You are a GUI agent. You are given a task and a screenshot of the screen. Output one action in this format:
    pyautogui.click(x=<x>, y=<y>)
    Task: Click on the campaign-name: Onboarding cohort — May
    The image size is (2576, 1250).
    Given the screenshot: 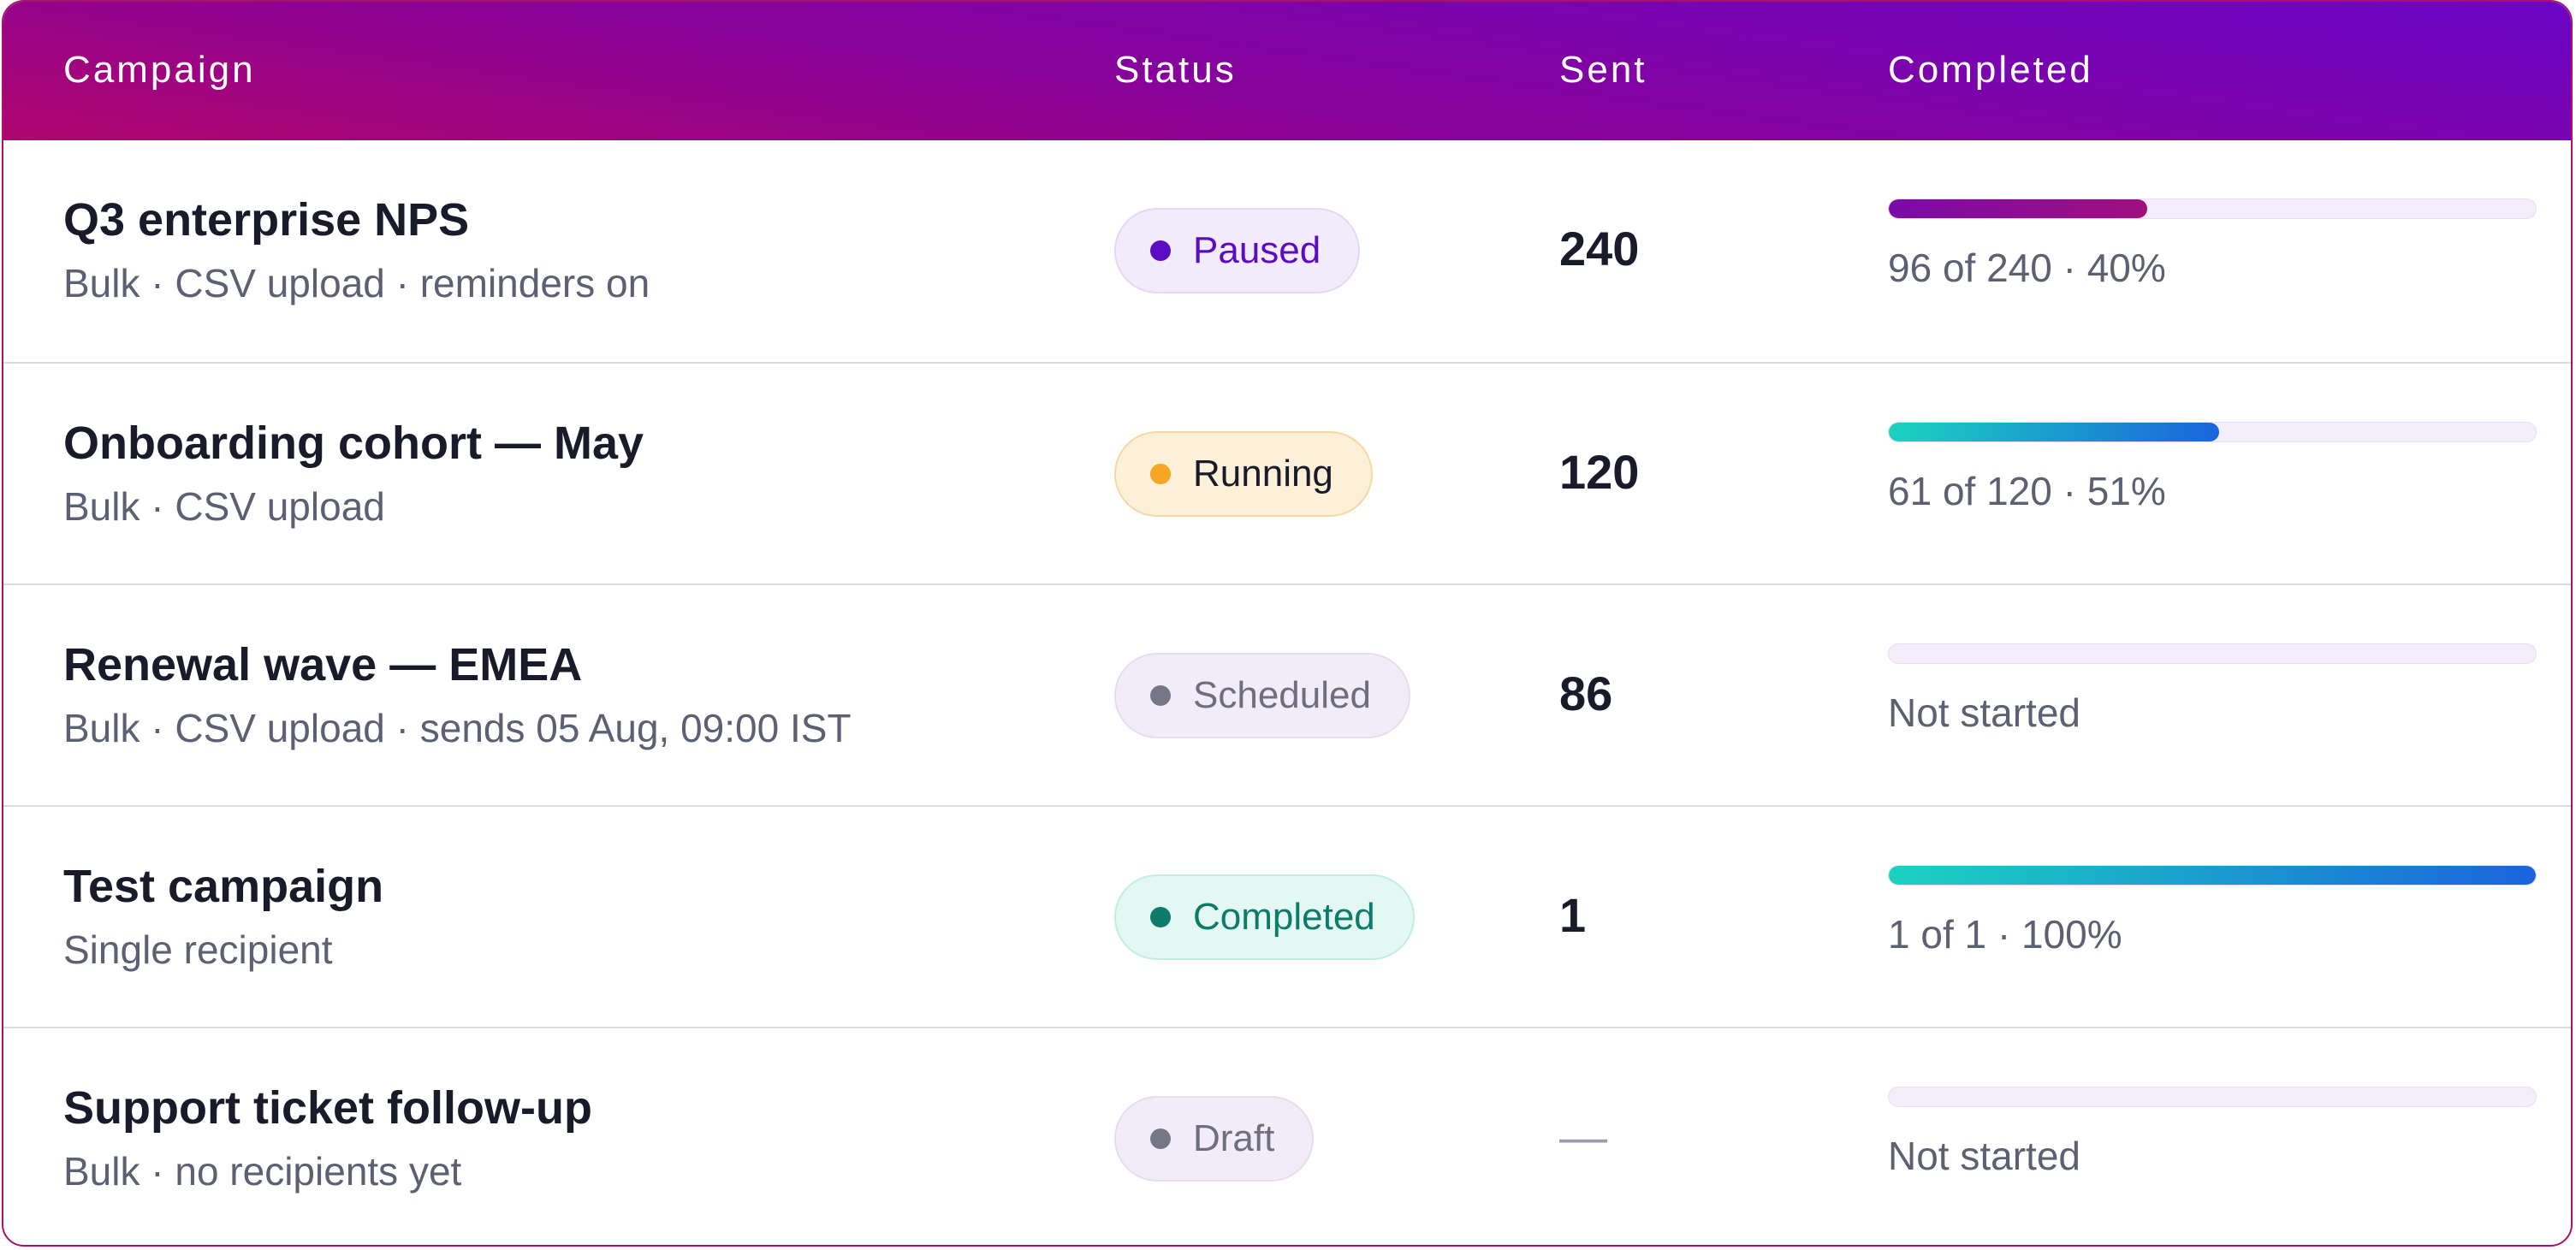 What is the action you would take?
    pyautogui.click(x=353, y=443)
    